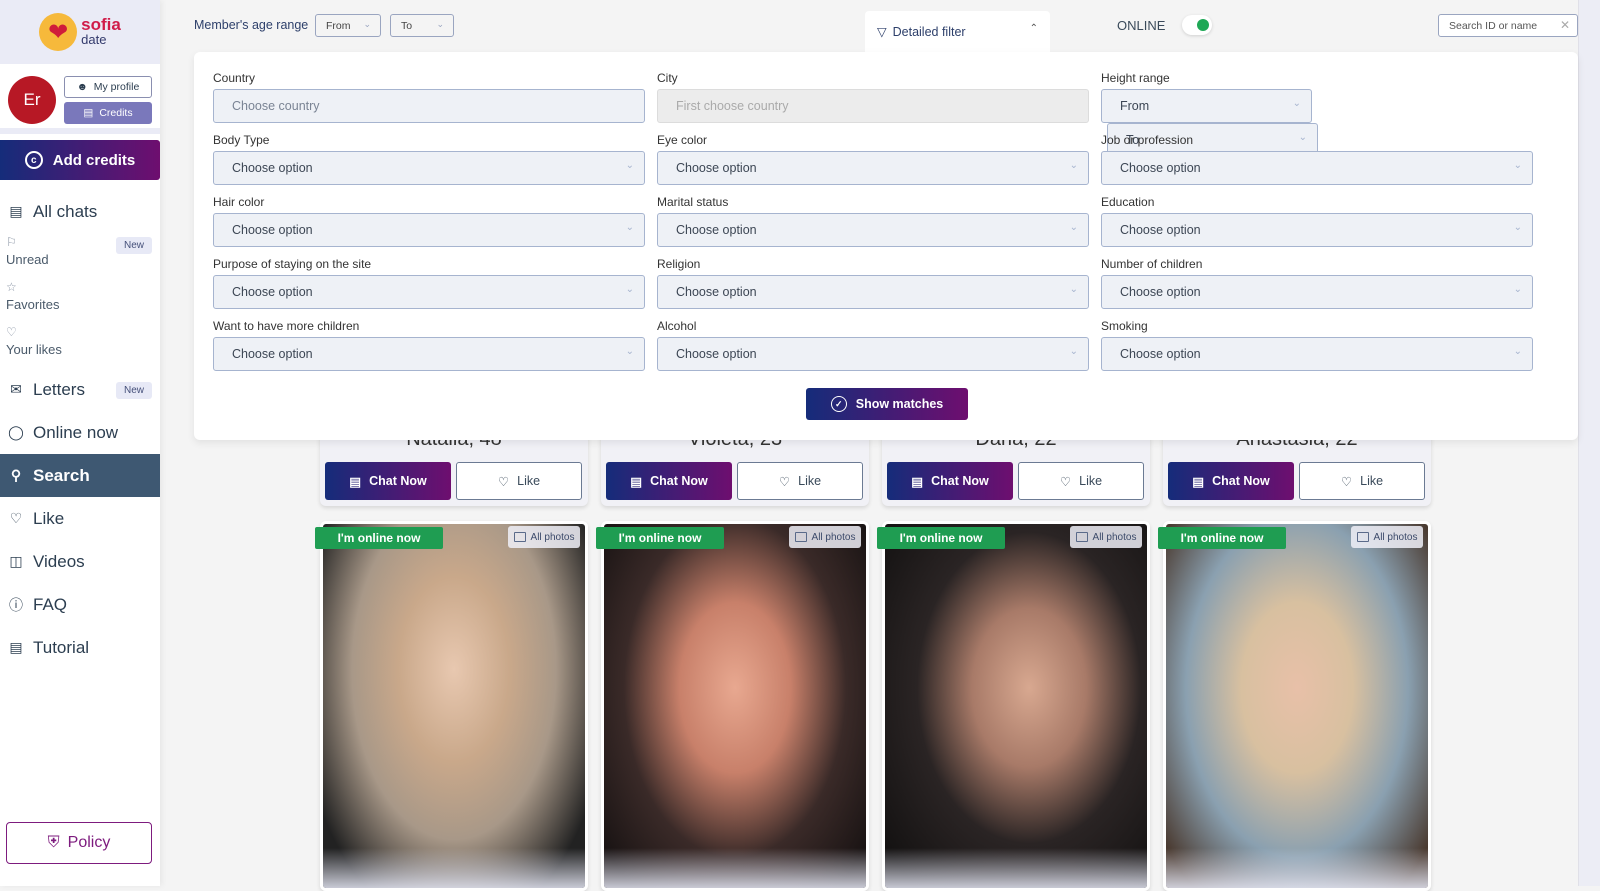  Describe the element at coordinates (1565, 25) in the screenshot. I see `close-icon: ✕` at that location.